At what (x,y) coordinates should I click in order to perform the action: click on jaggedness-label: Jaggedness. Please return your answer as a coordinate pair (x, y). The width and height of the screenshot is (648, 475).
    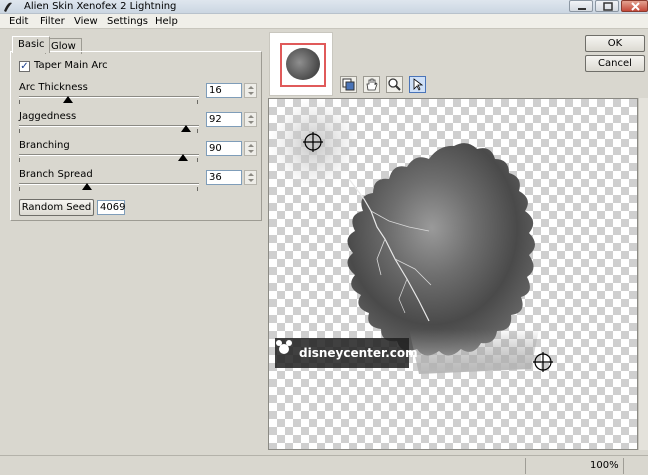
    Looking at the image, I should click on (48, 116).